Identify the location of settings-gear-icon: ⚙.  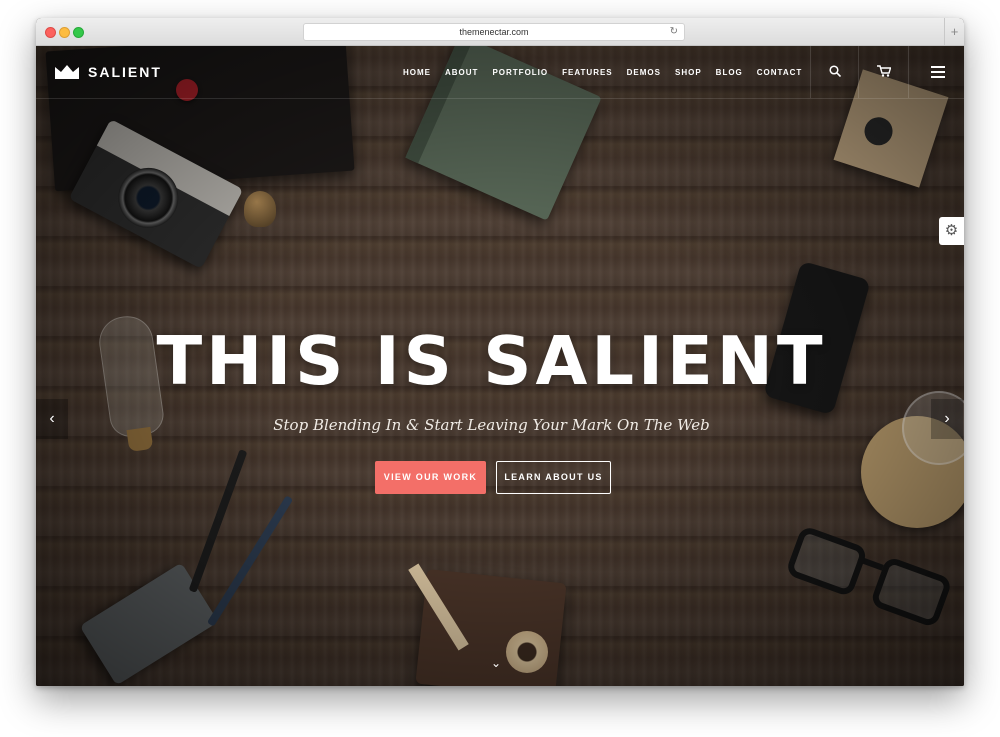
(951, 231).